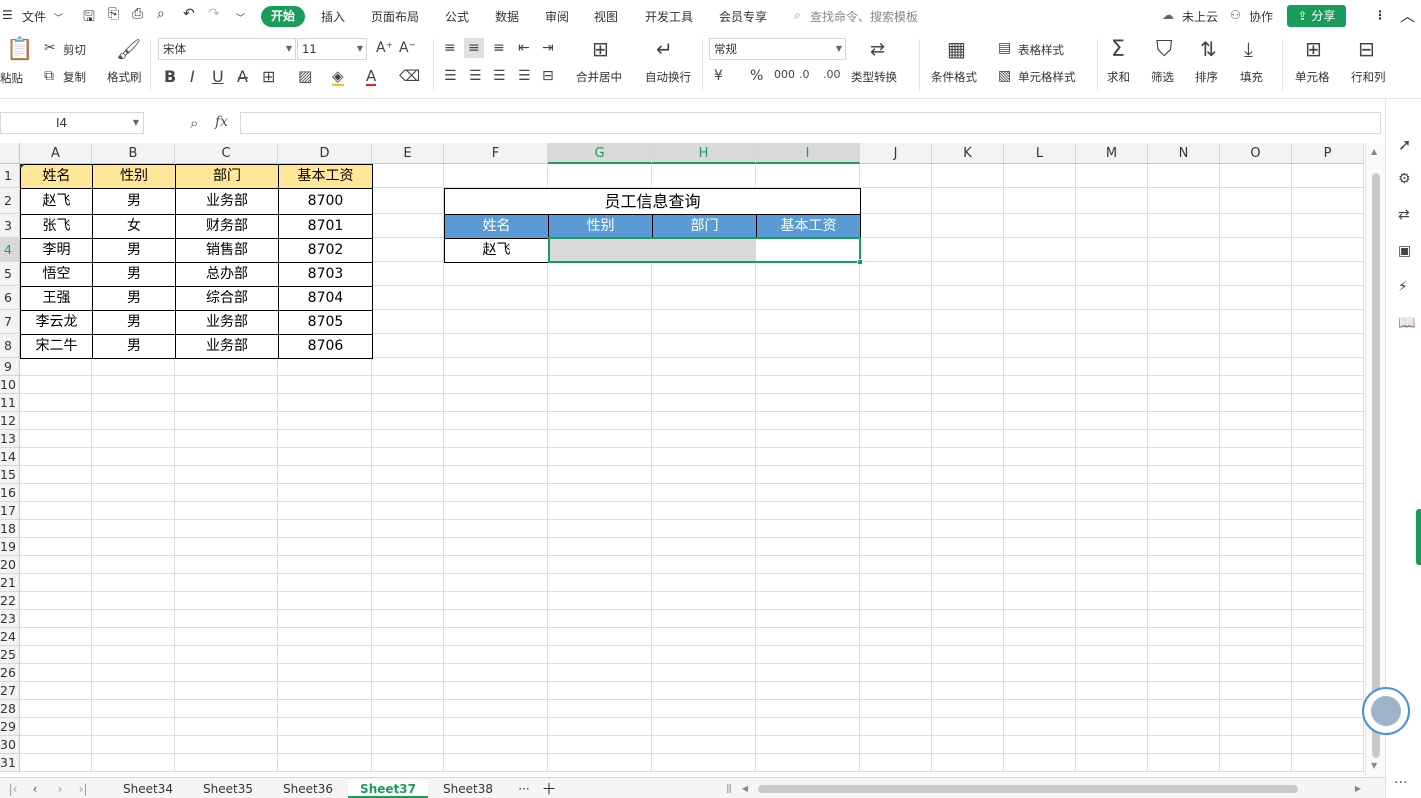  Describe the element at coordinates (338, 77) in the screenshot. I see `fill-color-icon: ◈` at that location.